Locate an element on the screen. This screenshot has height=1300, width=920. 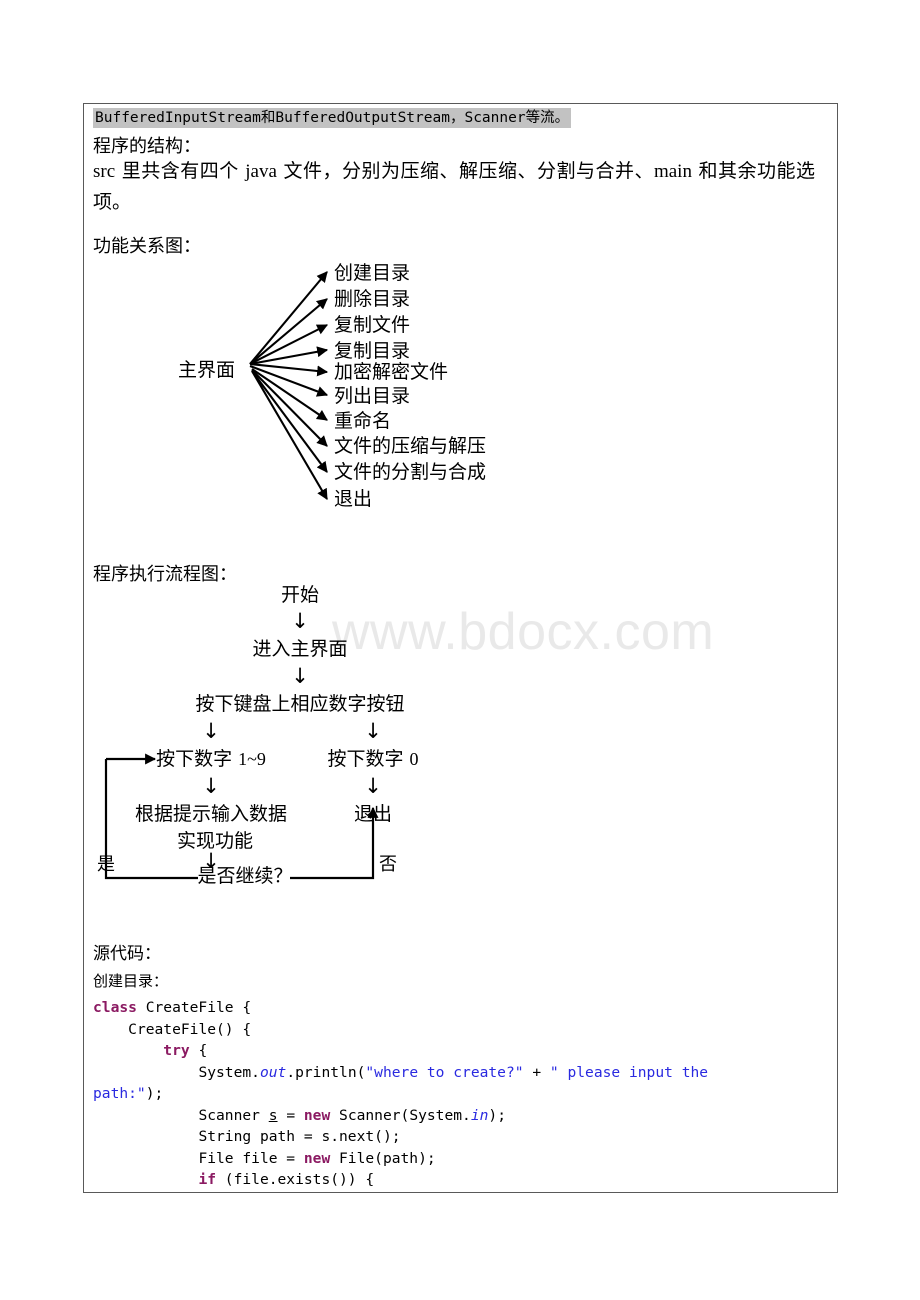
code-token: in is located at coordinates (479, 1115).